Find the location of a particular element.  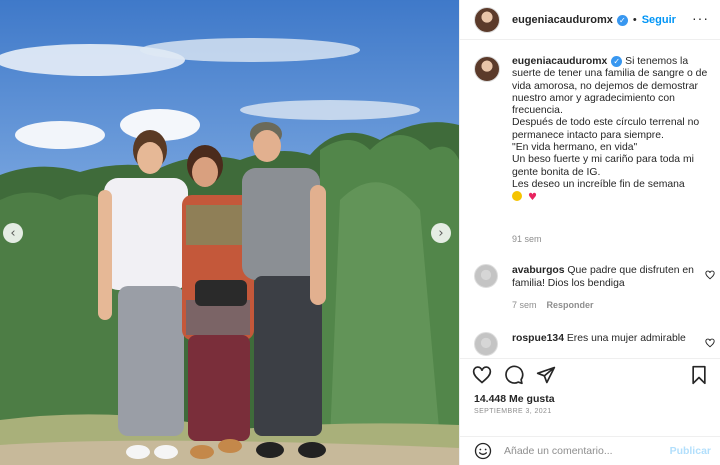

bookmark-icon is located at coordinates (699, 375).